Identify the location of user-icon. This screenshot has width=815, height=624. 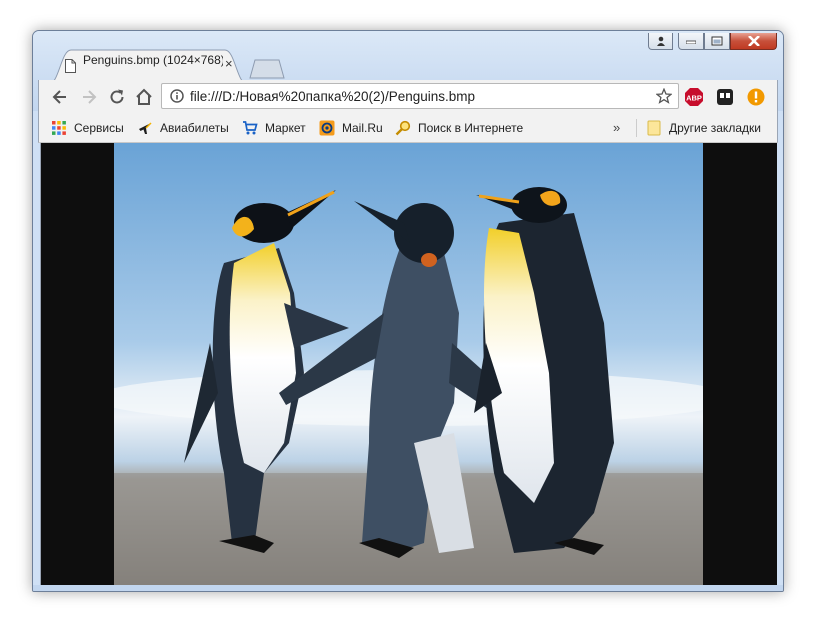
(660, 41).